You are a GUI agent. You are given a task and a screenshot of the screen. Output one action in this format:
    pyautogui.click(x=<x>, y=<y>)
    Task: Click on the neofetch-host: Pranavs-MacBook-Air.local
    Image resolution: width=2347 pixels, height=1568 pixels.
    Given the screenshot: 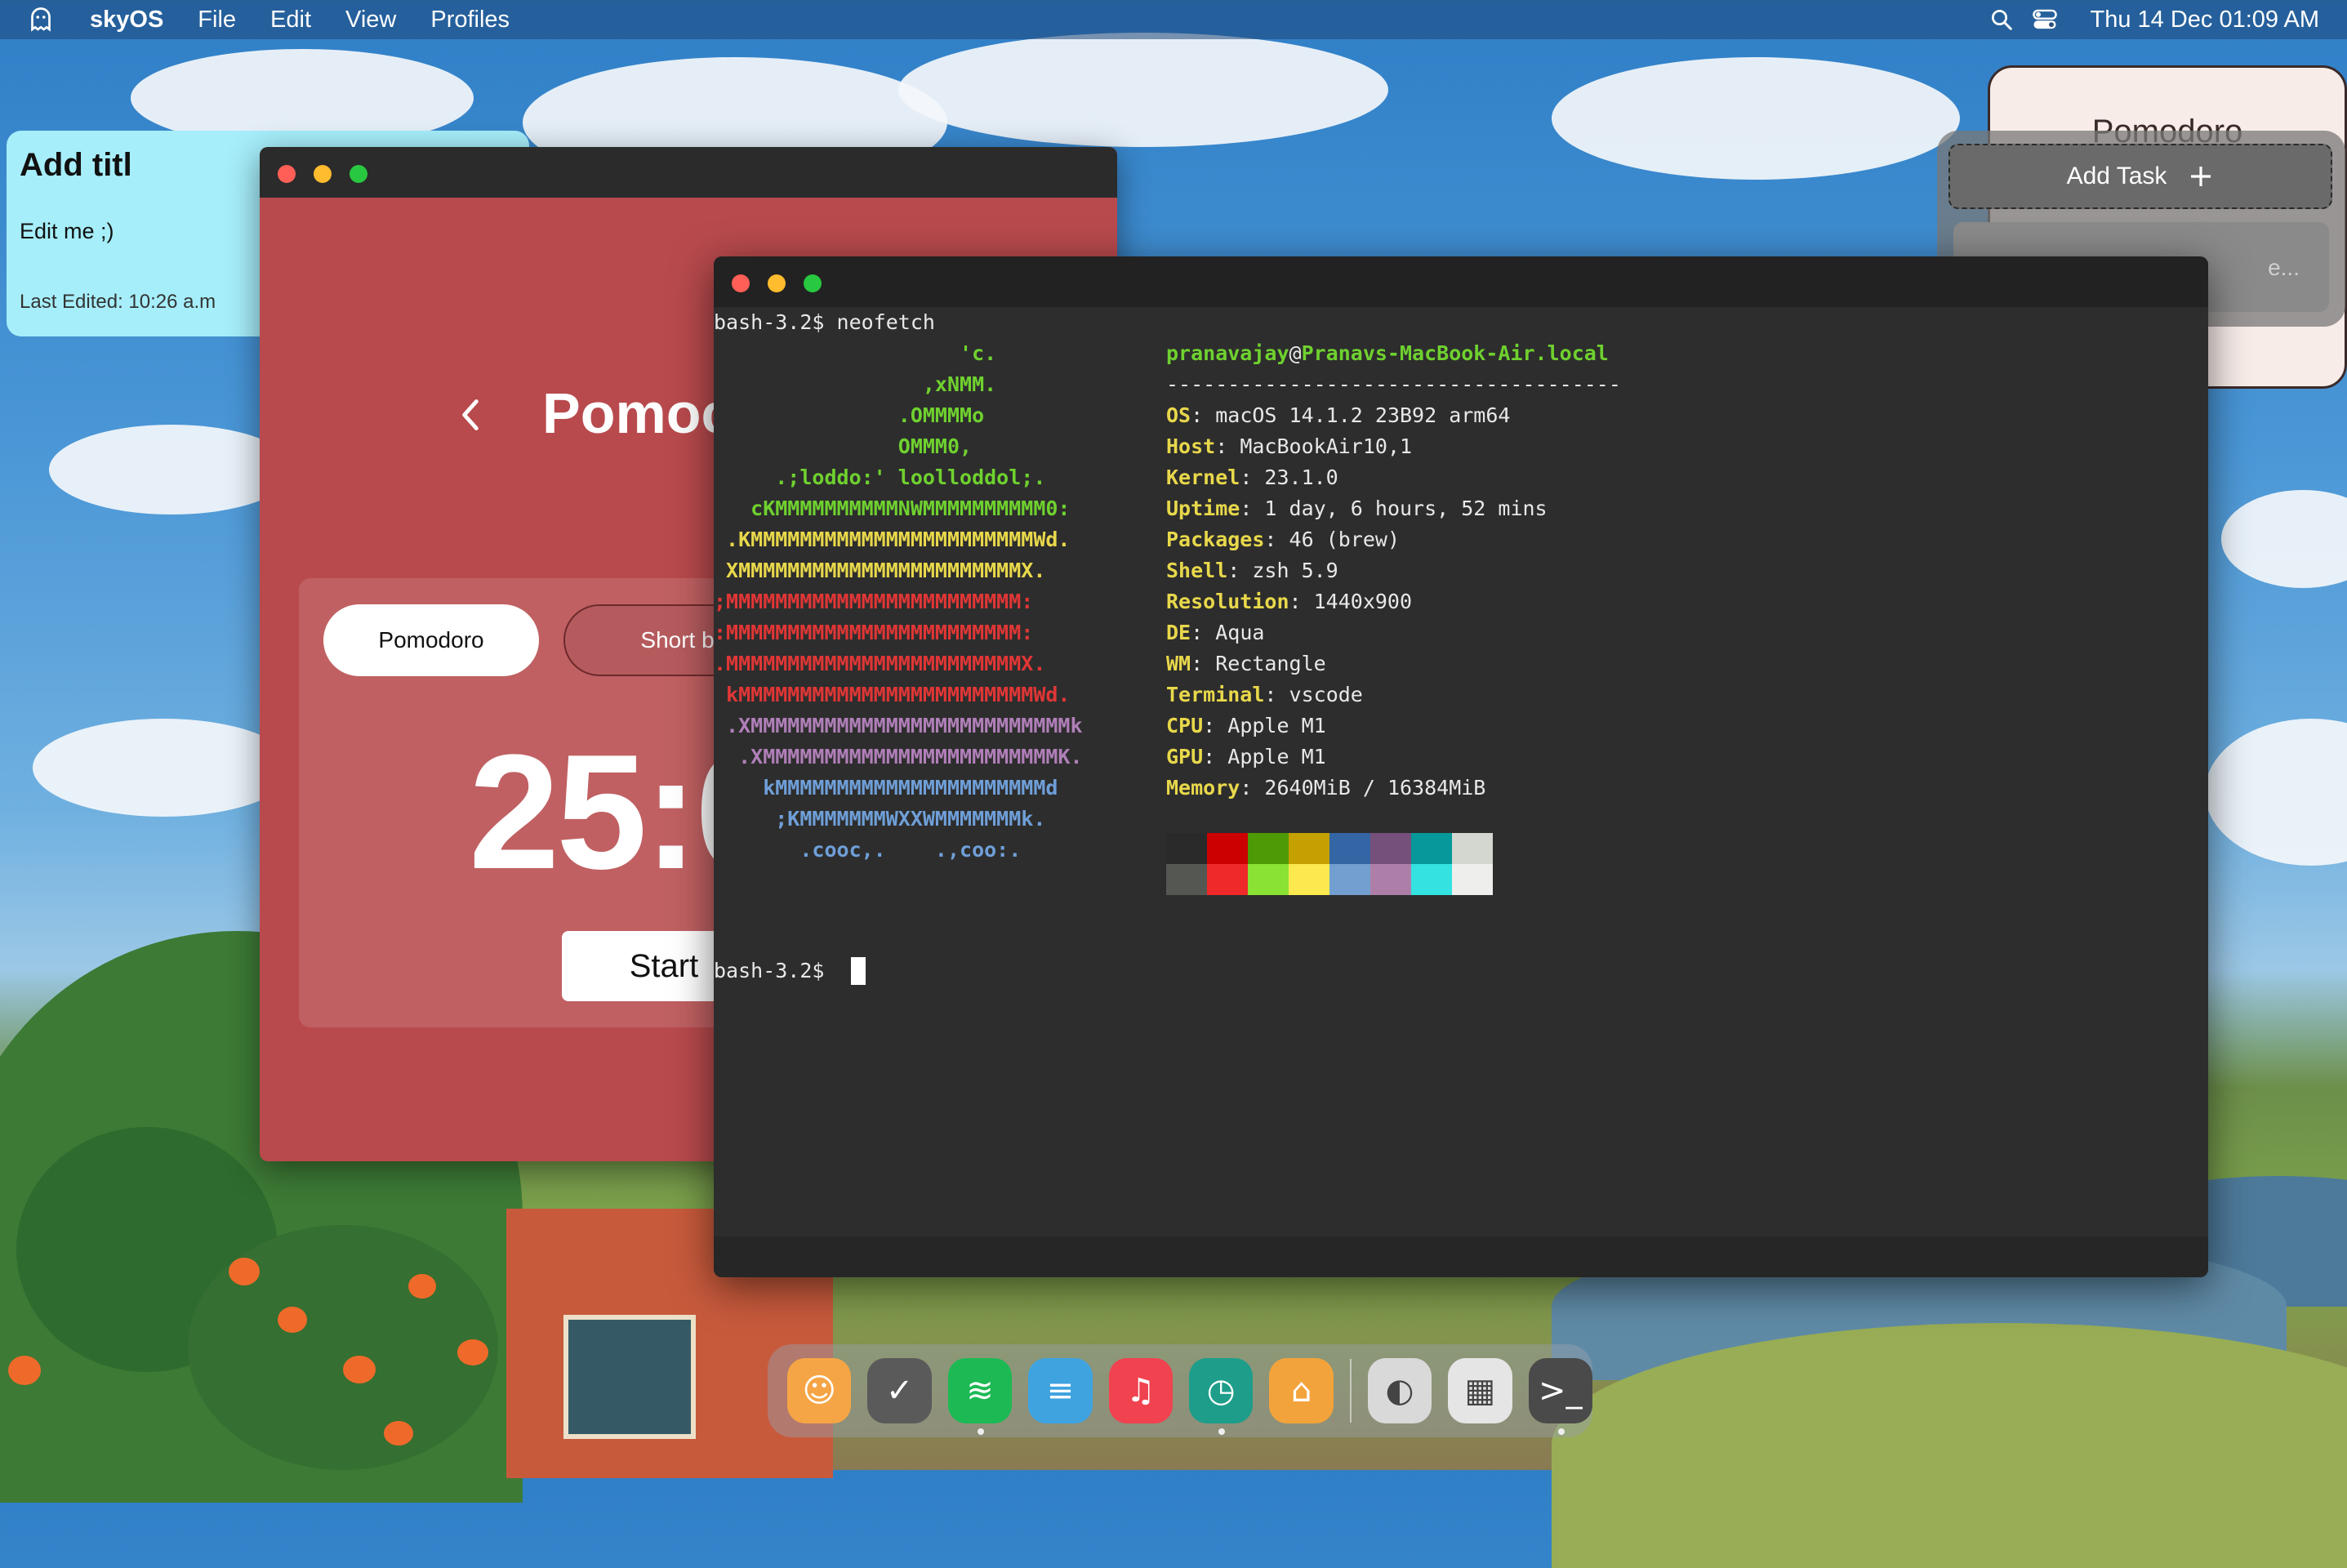 What is the action you would take?
    pyautogui.click(x=1455, y=353)
    